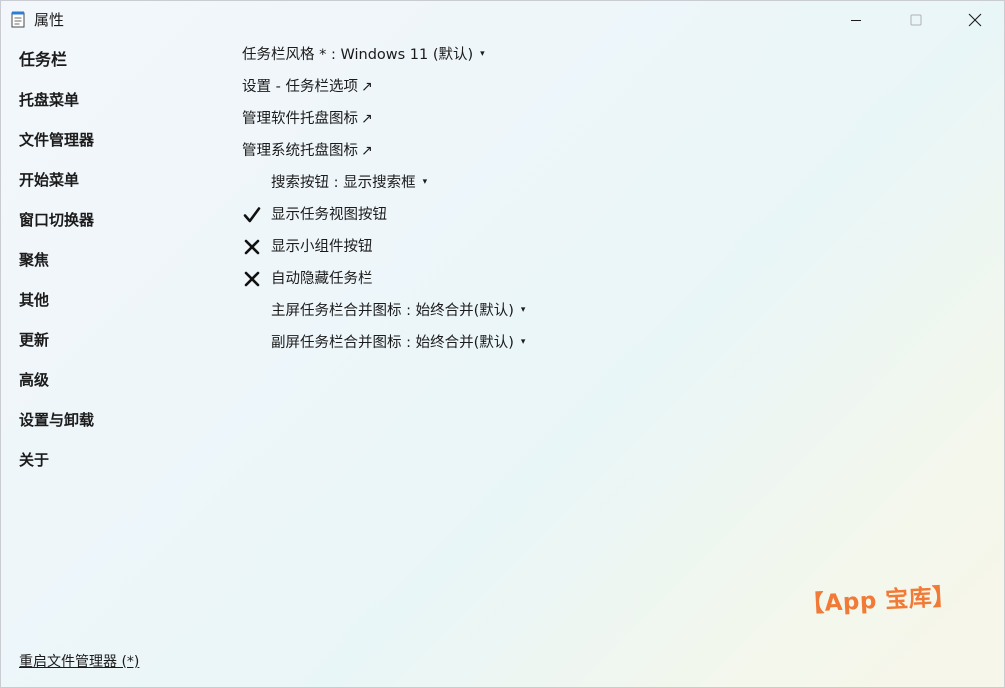 The height and width of the screenshot is (688, 1005). What do you see at coordinates (392, 311) in the screenshot?
I see `primary-combine-icons-label: 主屏任务栏合并图标 : 始终合并(默认)` at bounding box center [392, 311].